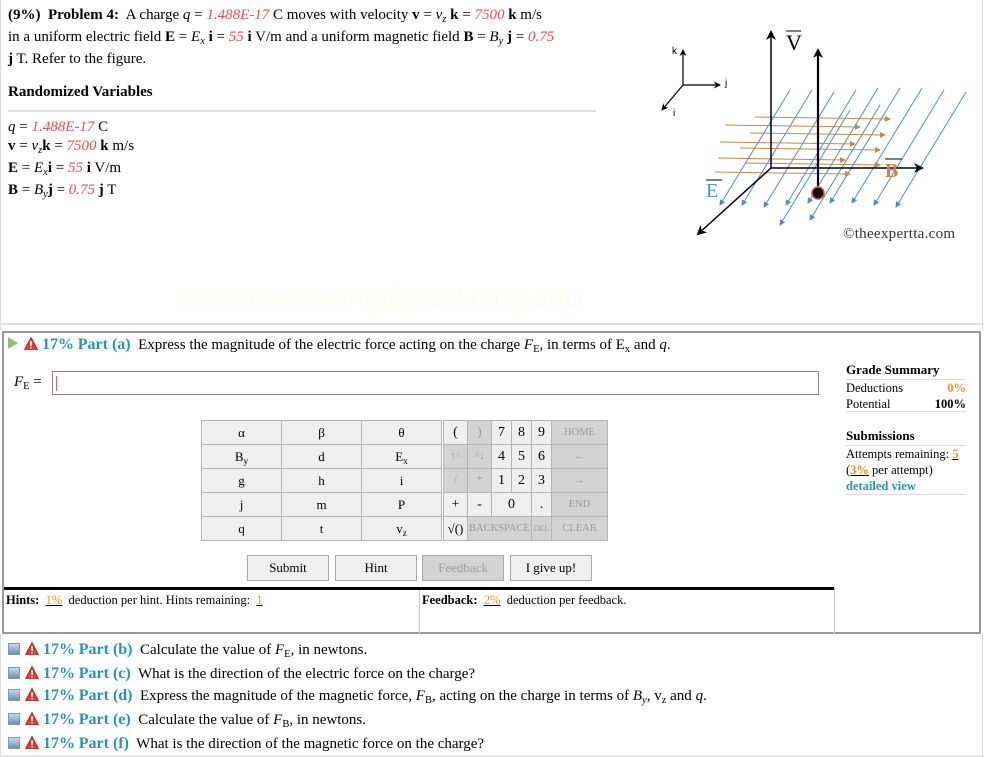 This screenshot has height=757, width=984. What do you see at coordinates (521, 456) in the screenshot?
I see `key-5: 5` at bounding box center [521, 456].